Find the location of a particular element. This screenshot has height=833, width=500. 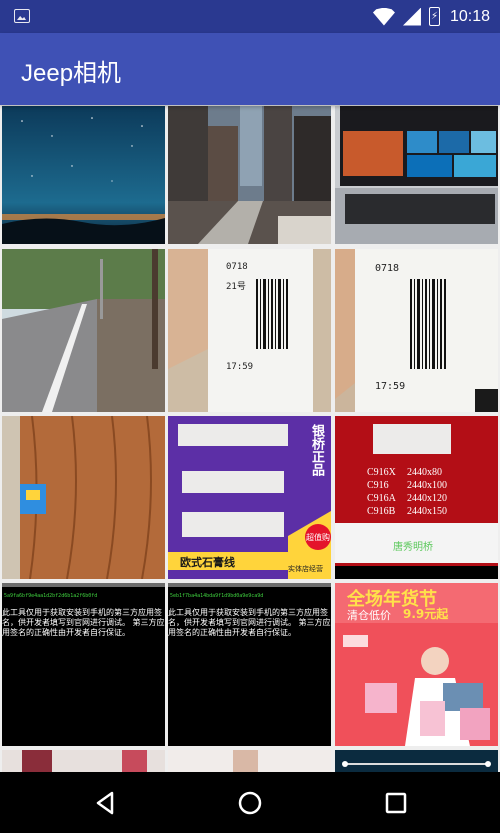

recents-button is located at coordinates (396, 803).